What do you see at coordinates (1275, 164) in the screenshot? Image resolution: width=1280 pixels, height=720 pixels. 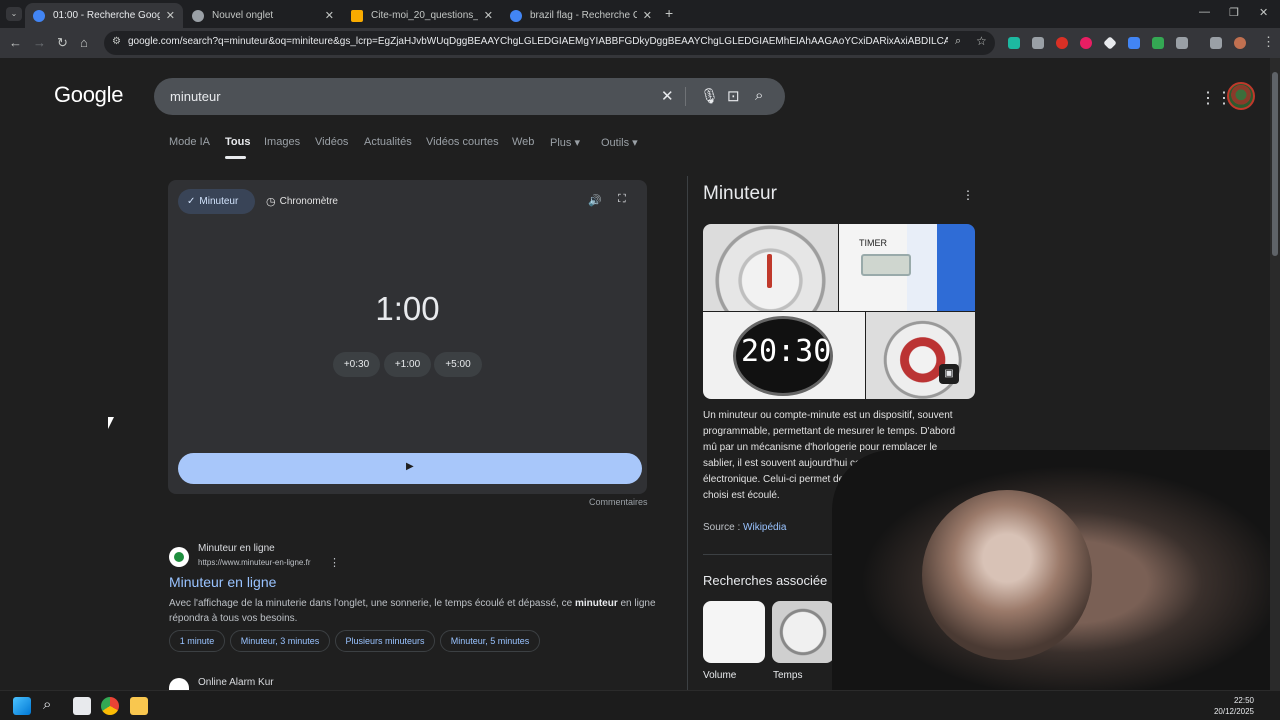 I see `scrollbar-thumb` at bounding box center [1275, 164].